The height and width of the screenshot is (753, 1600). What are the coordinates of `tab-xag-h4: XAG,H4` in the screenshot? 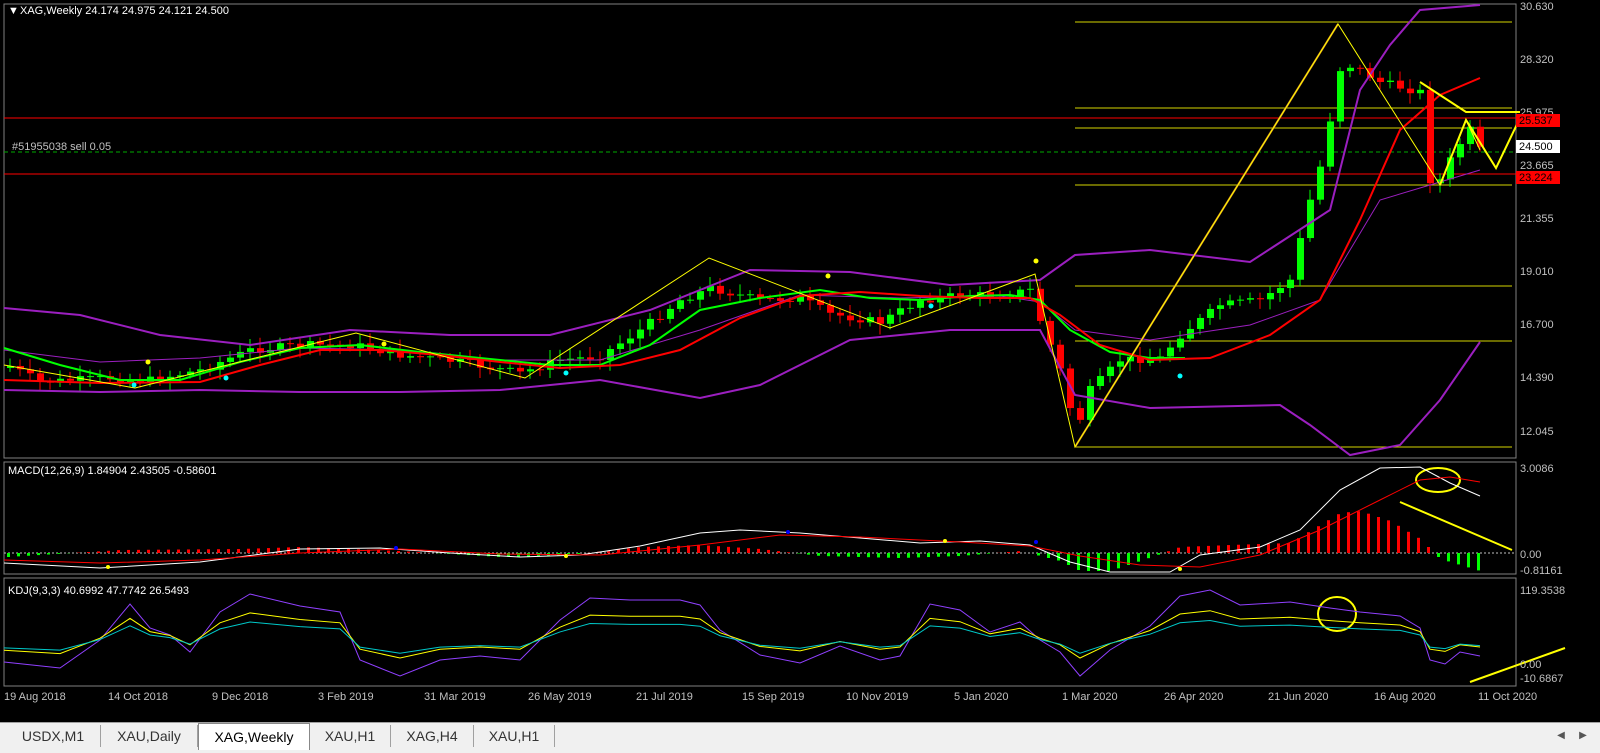 It's located at (432, 736).